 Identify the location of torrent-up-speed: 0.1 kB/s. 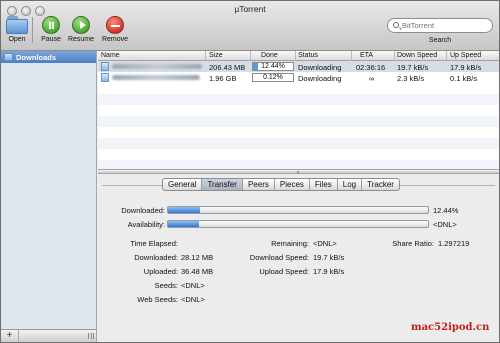
(464, 78).